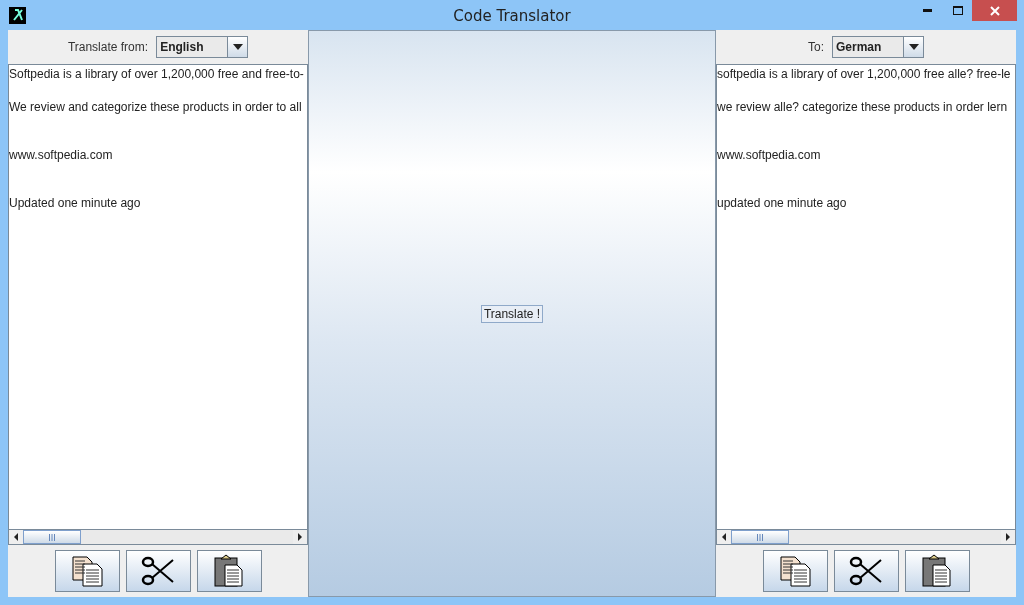 This screenshot has width=1024, height=605. What do you see at coordinates (878, 47) in the screenshot?
I see `language-dropdown: German` at bounding box center [878, 47].